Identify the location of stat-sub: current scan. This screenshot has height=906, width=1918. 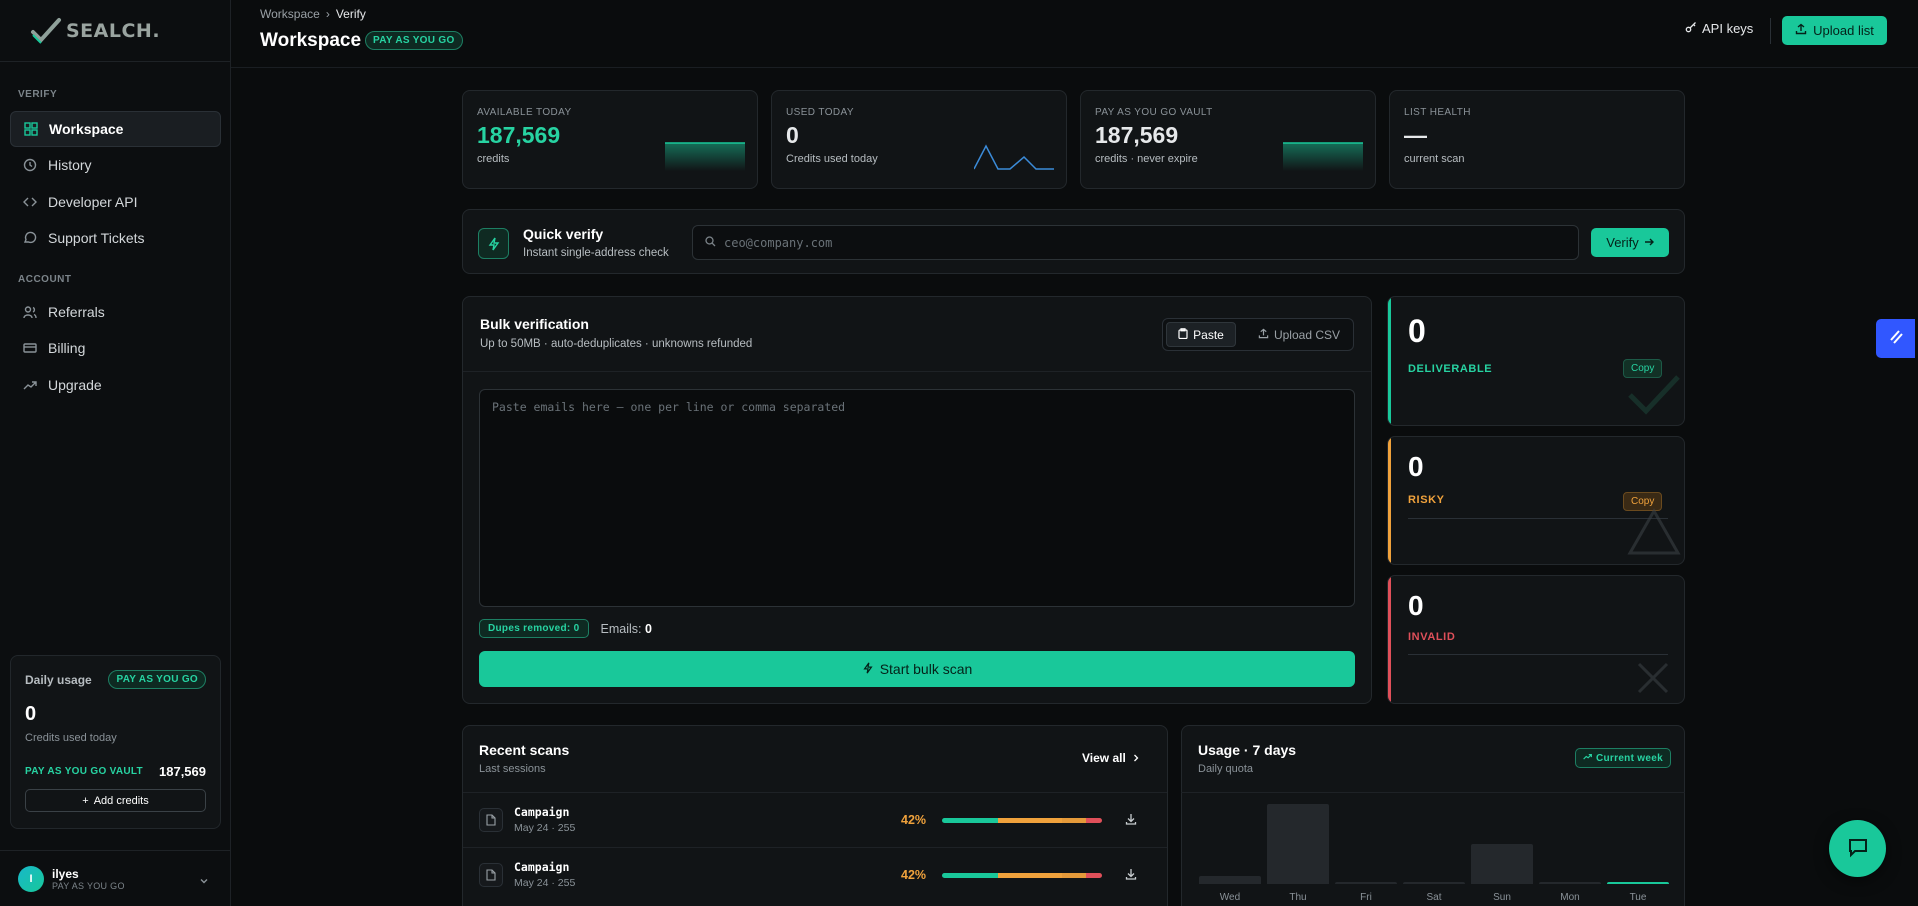
(1434, 159).